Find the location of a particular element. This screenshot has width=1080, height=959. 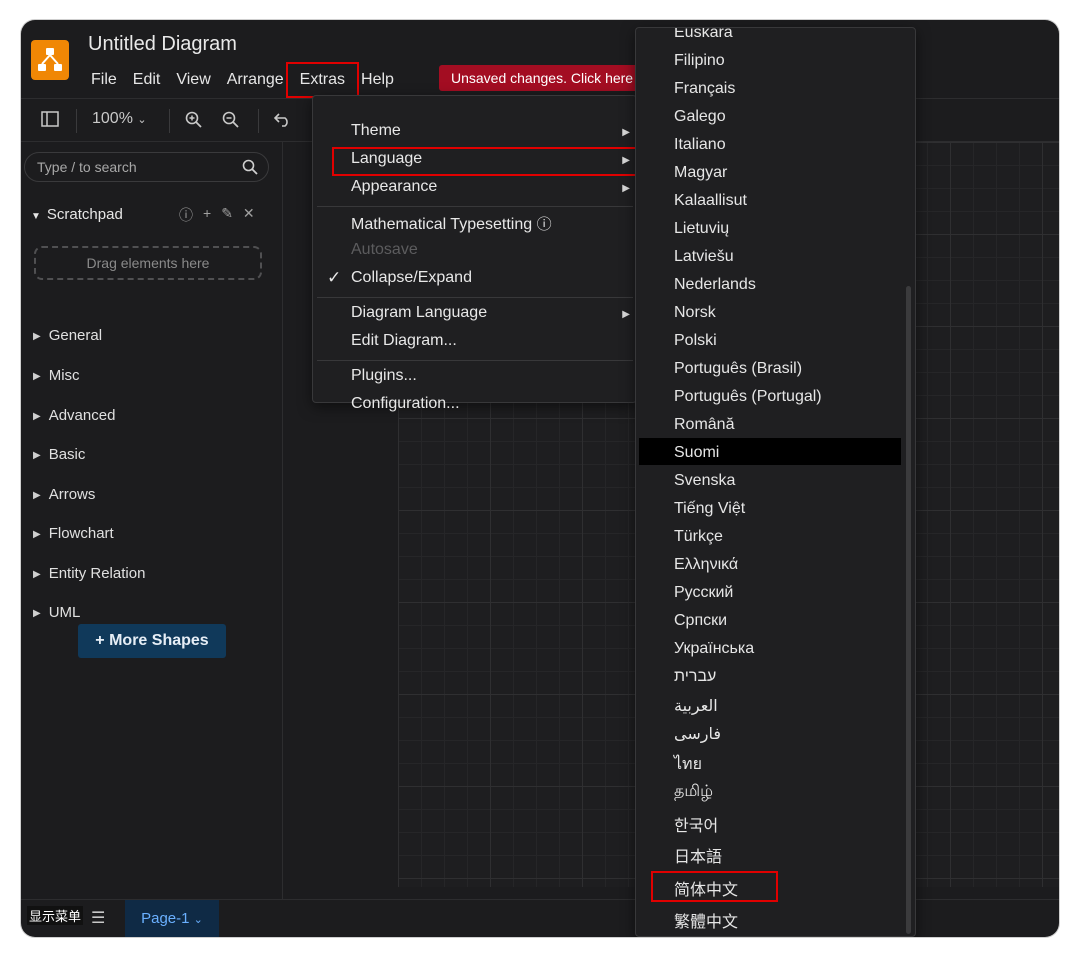

category-label: Flowchart is located at coordinates (81, 533).